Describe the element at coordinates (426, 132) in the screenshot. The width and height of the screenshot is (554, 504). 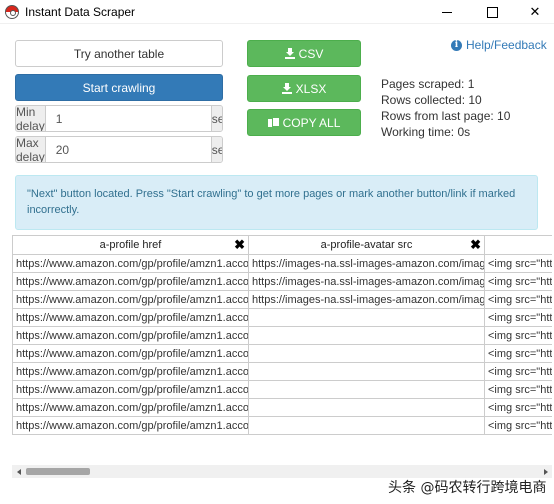
I see `working-time: Working time: 0s` at that location.